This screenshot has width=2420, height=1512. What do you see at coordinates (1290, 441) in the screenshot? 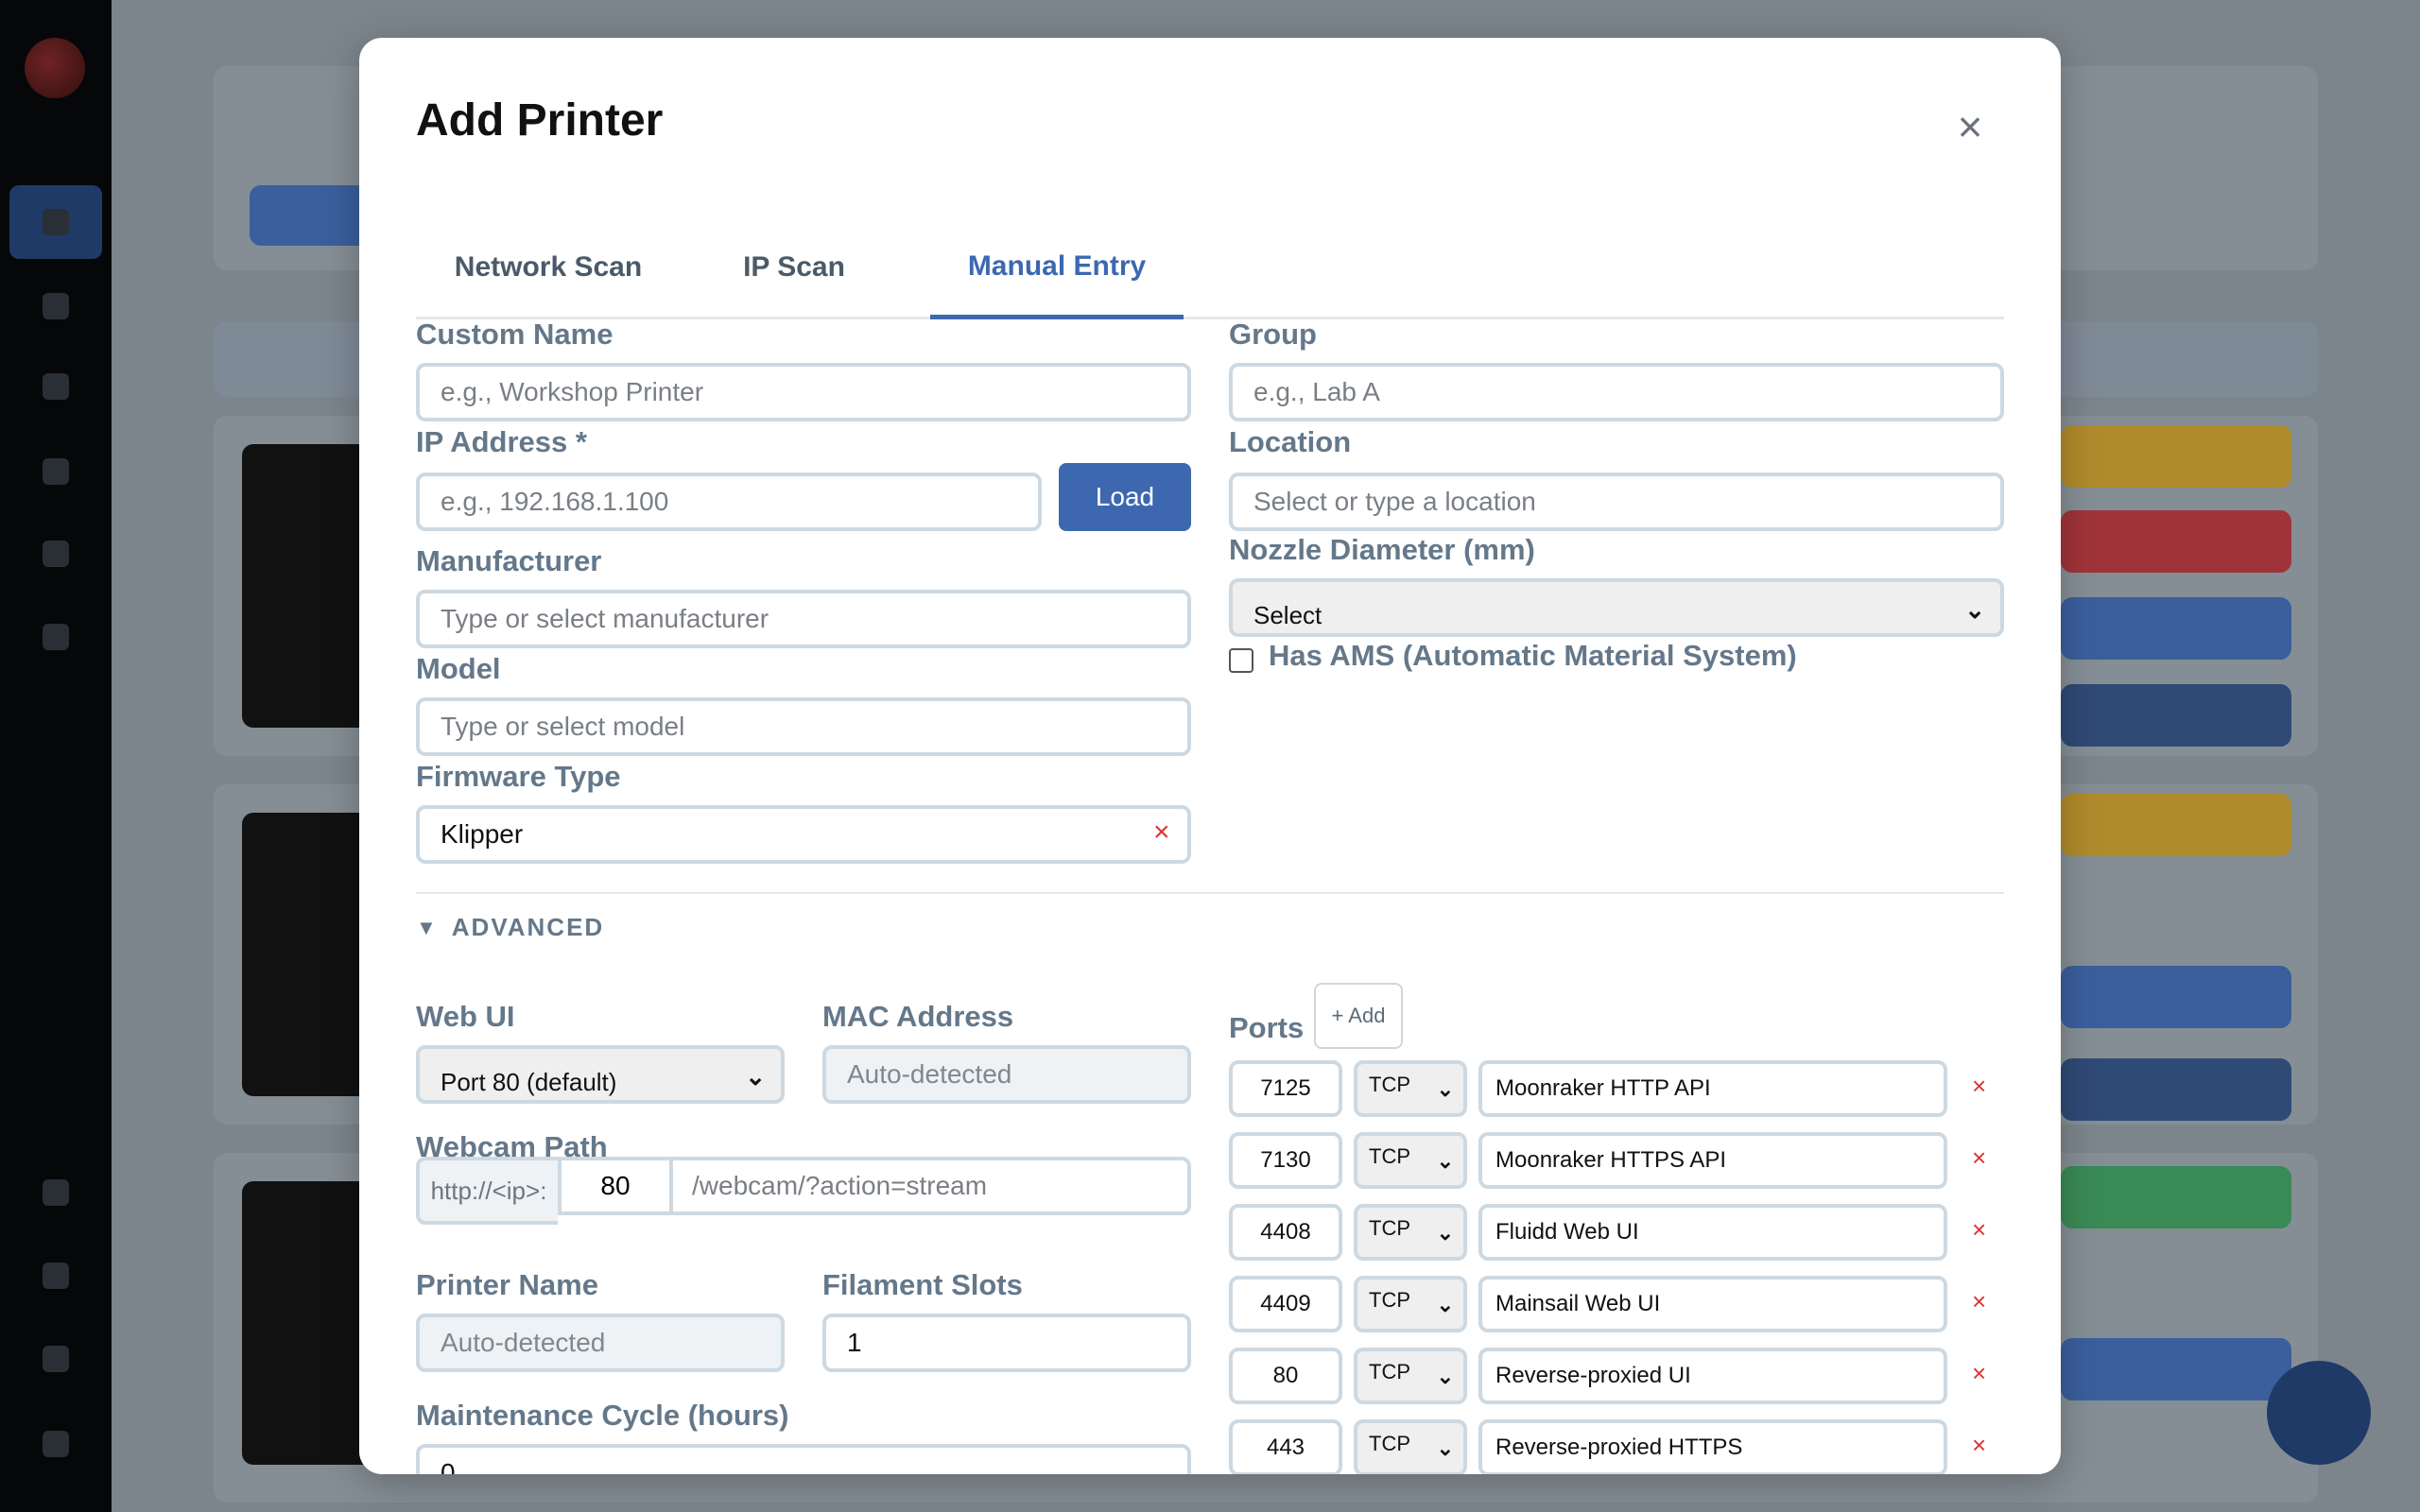
I see `location-label: Location` at bounding box center [1290, 441].